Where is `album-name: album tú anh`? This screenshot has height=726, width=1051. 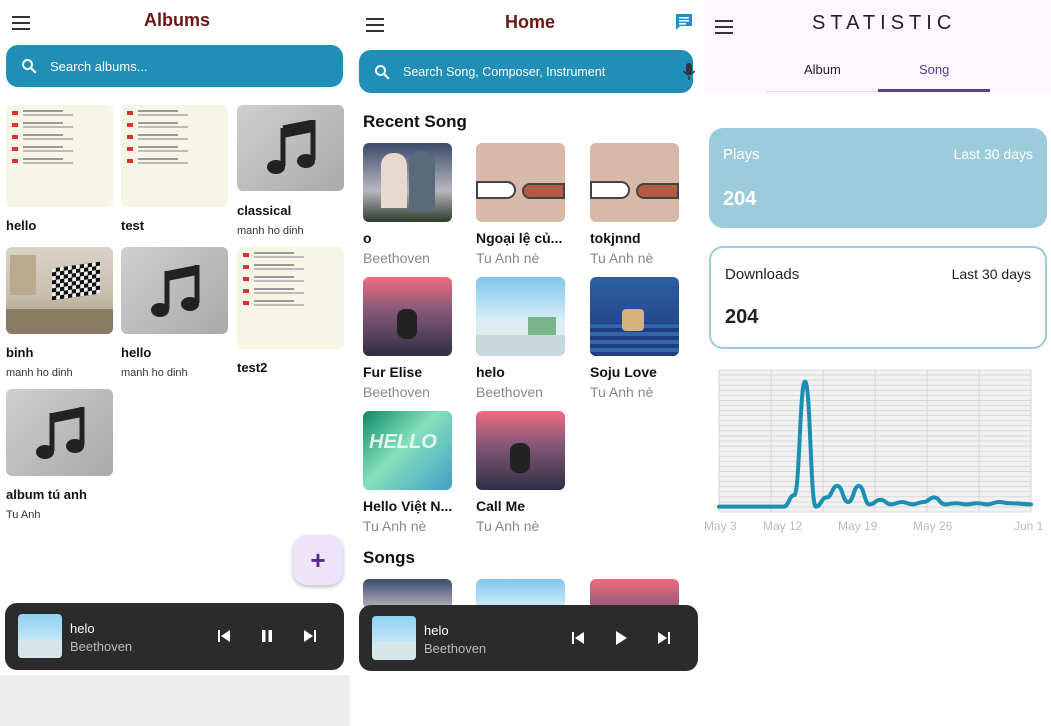
album-name: album tú anh is located at coordinates (46, 494).